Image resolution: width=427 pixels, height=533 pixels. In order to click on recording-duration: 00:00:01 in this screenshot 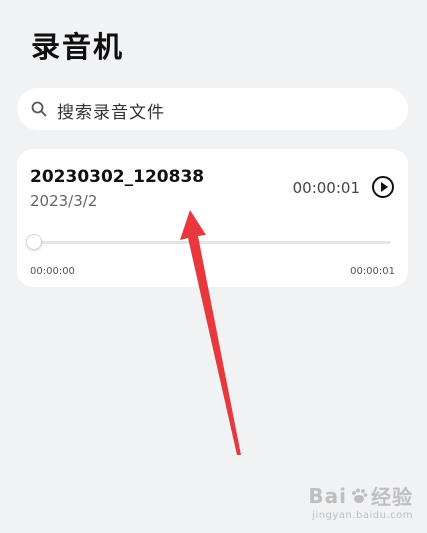, I will do `click(326, 188)`.